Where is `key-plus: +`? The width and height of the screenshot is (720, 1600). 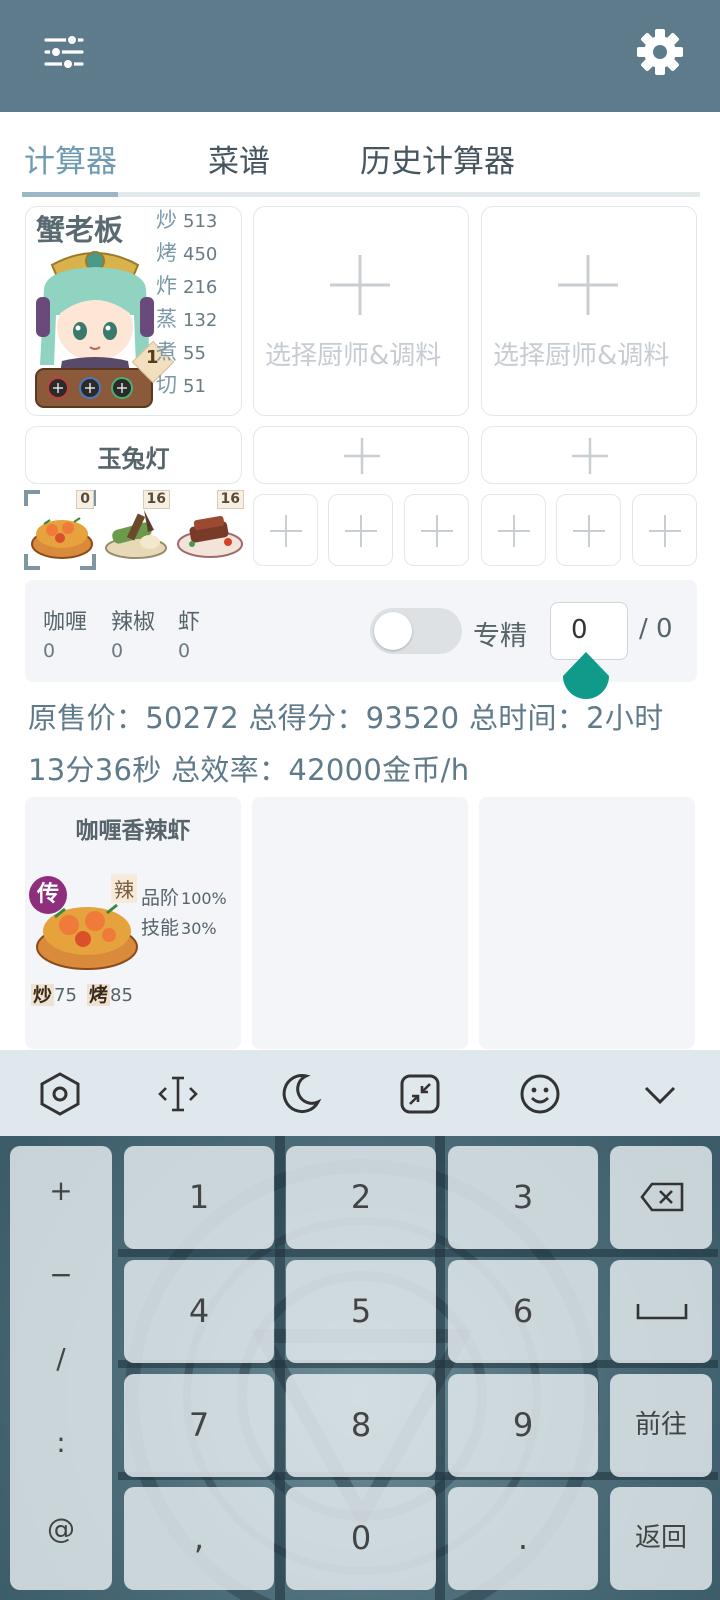
key-plus: + is located at coordinates (61, 1190).